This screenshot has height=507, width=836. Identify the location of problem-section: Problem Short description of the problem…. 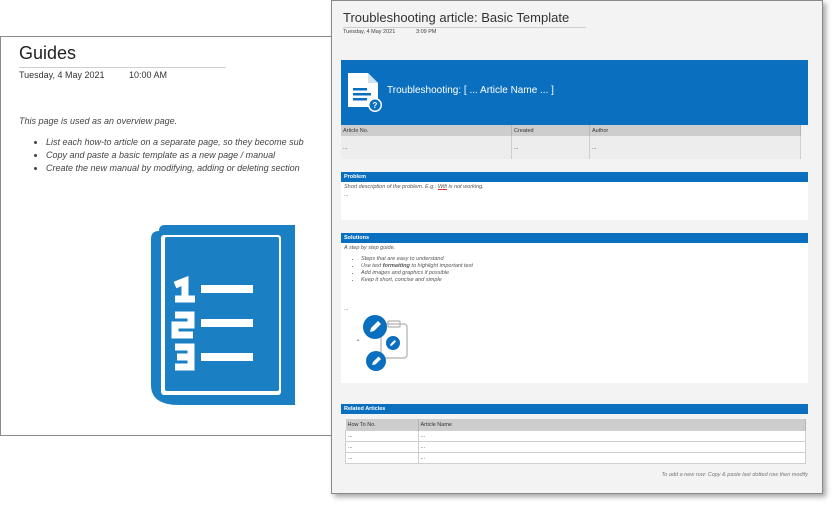
(574, 196).